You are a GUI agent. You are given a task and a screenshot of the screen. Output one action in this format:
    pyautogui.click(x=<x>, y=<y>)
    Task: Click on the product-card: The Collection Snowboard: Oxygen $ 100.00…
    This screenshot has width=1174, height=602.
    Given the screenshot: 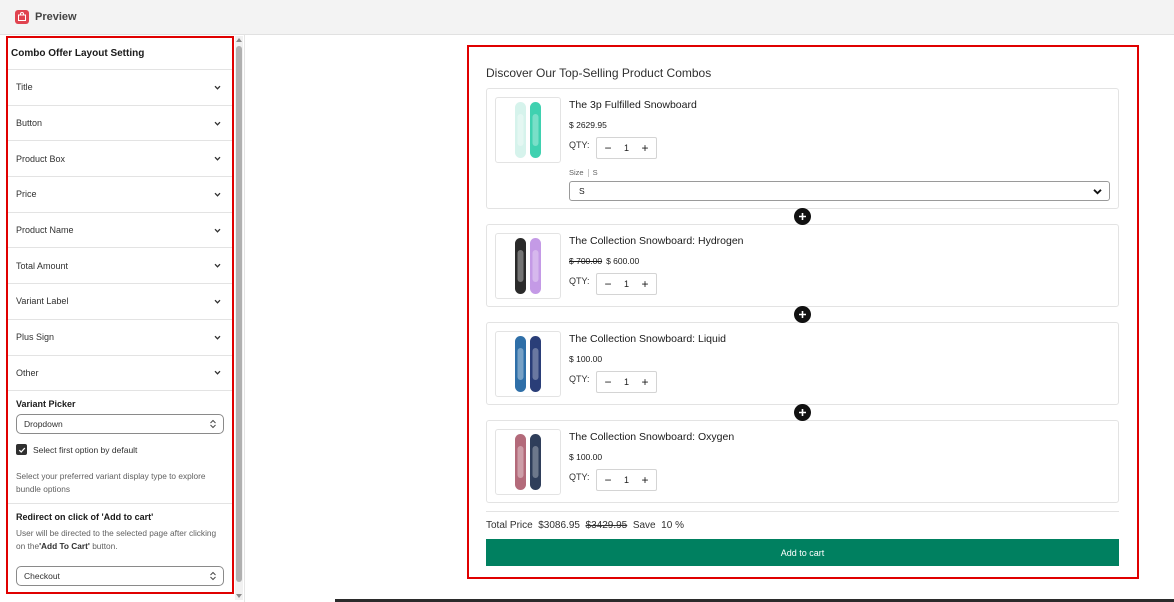 What is the action you would take?
    pyautogui.click(x=802, y=461)
    